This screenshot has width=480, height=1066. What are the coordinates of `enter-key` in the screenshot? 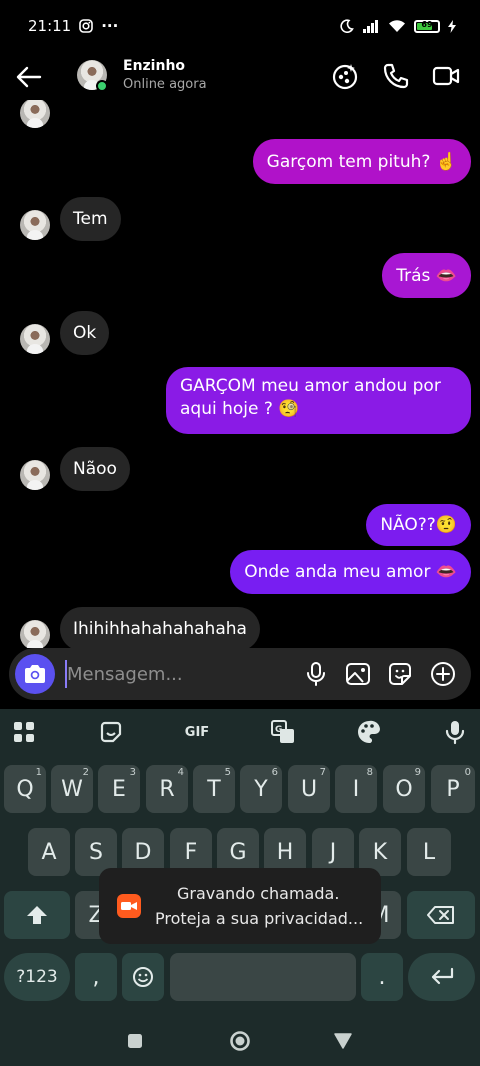 It's located at (441, 977).